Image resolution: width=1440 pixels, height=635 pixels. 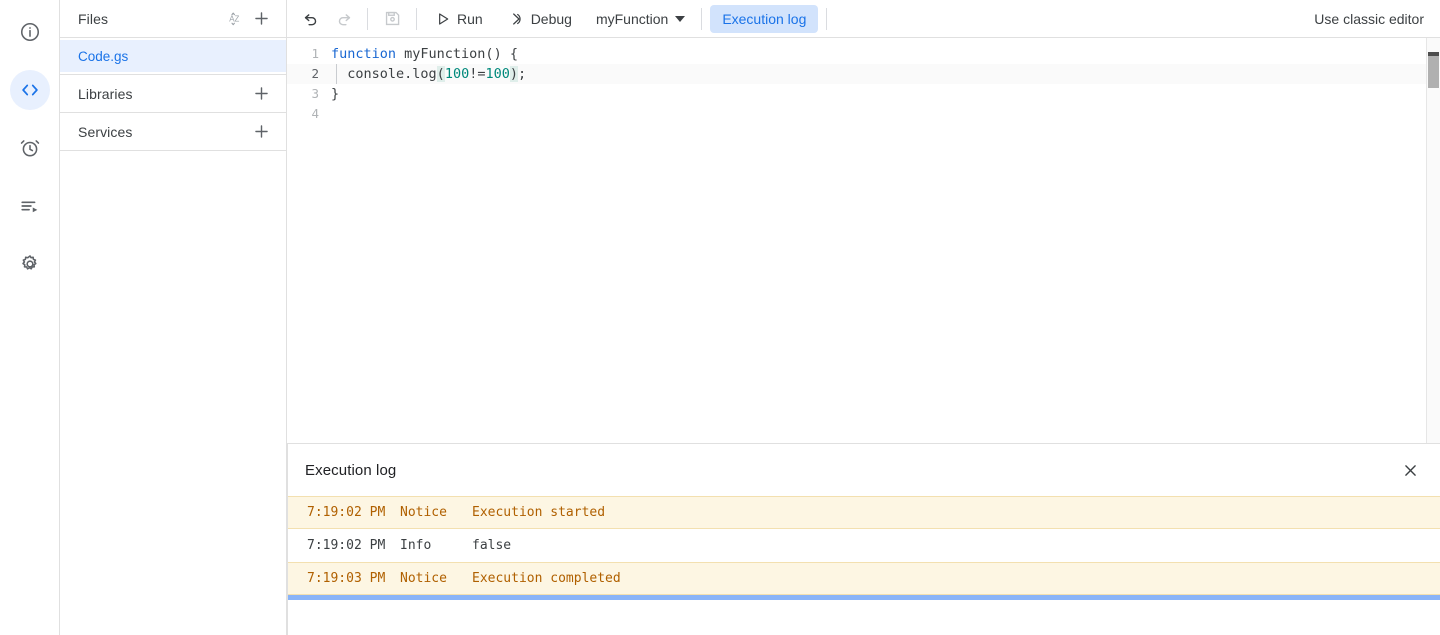 I want to click on log-row: 7:19:02 PM Notice Execution started, so click(x=863, y=512).